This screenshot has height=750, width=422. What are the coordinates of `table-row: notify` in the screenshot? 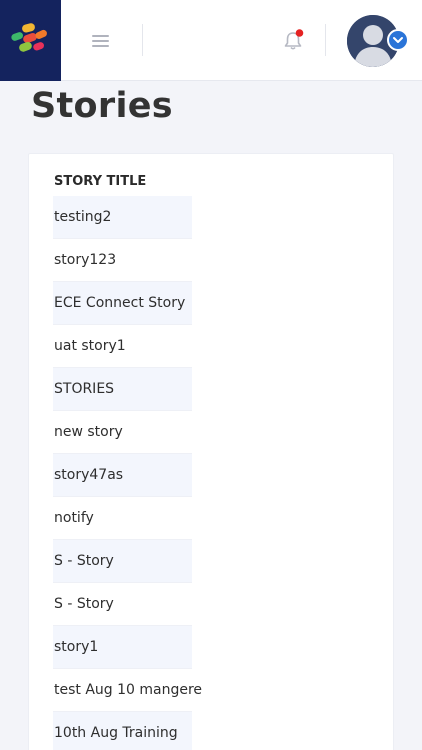 It's located at (122, 518).